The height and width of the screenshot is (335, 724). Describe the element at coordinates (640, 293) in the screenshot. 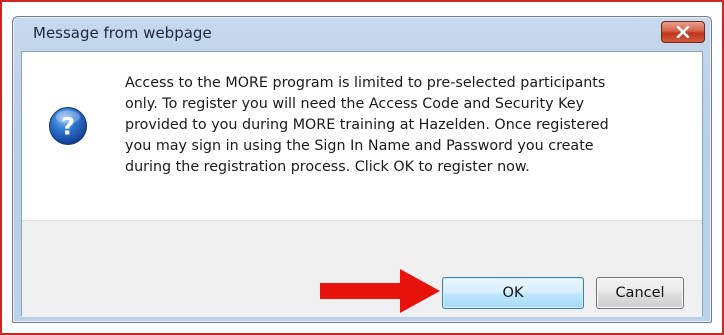

I see `cancel-button: Cancel` at that location.